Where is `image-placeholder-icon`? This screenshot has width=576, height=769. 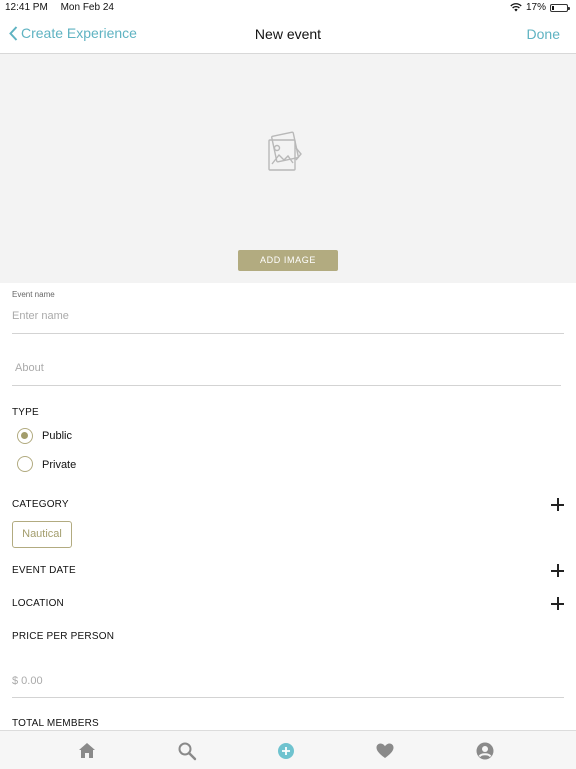 image-placeholder-icon is located at coordinates (285, 151).